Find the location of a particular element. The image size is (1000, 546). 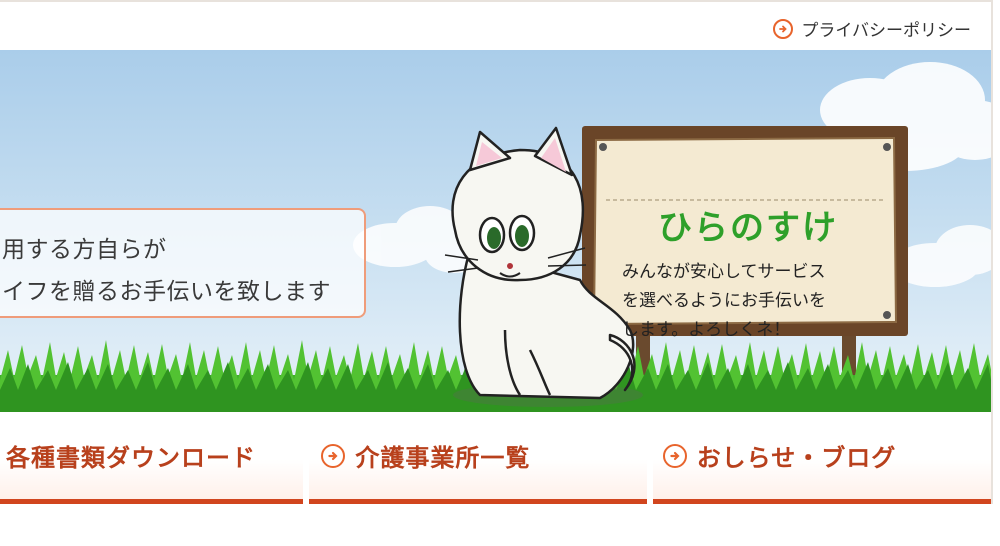

privacy-policy-link: プライバシーポリシー is located at coordinates (872, 28).